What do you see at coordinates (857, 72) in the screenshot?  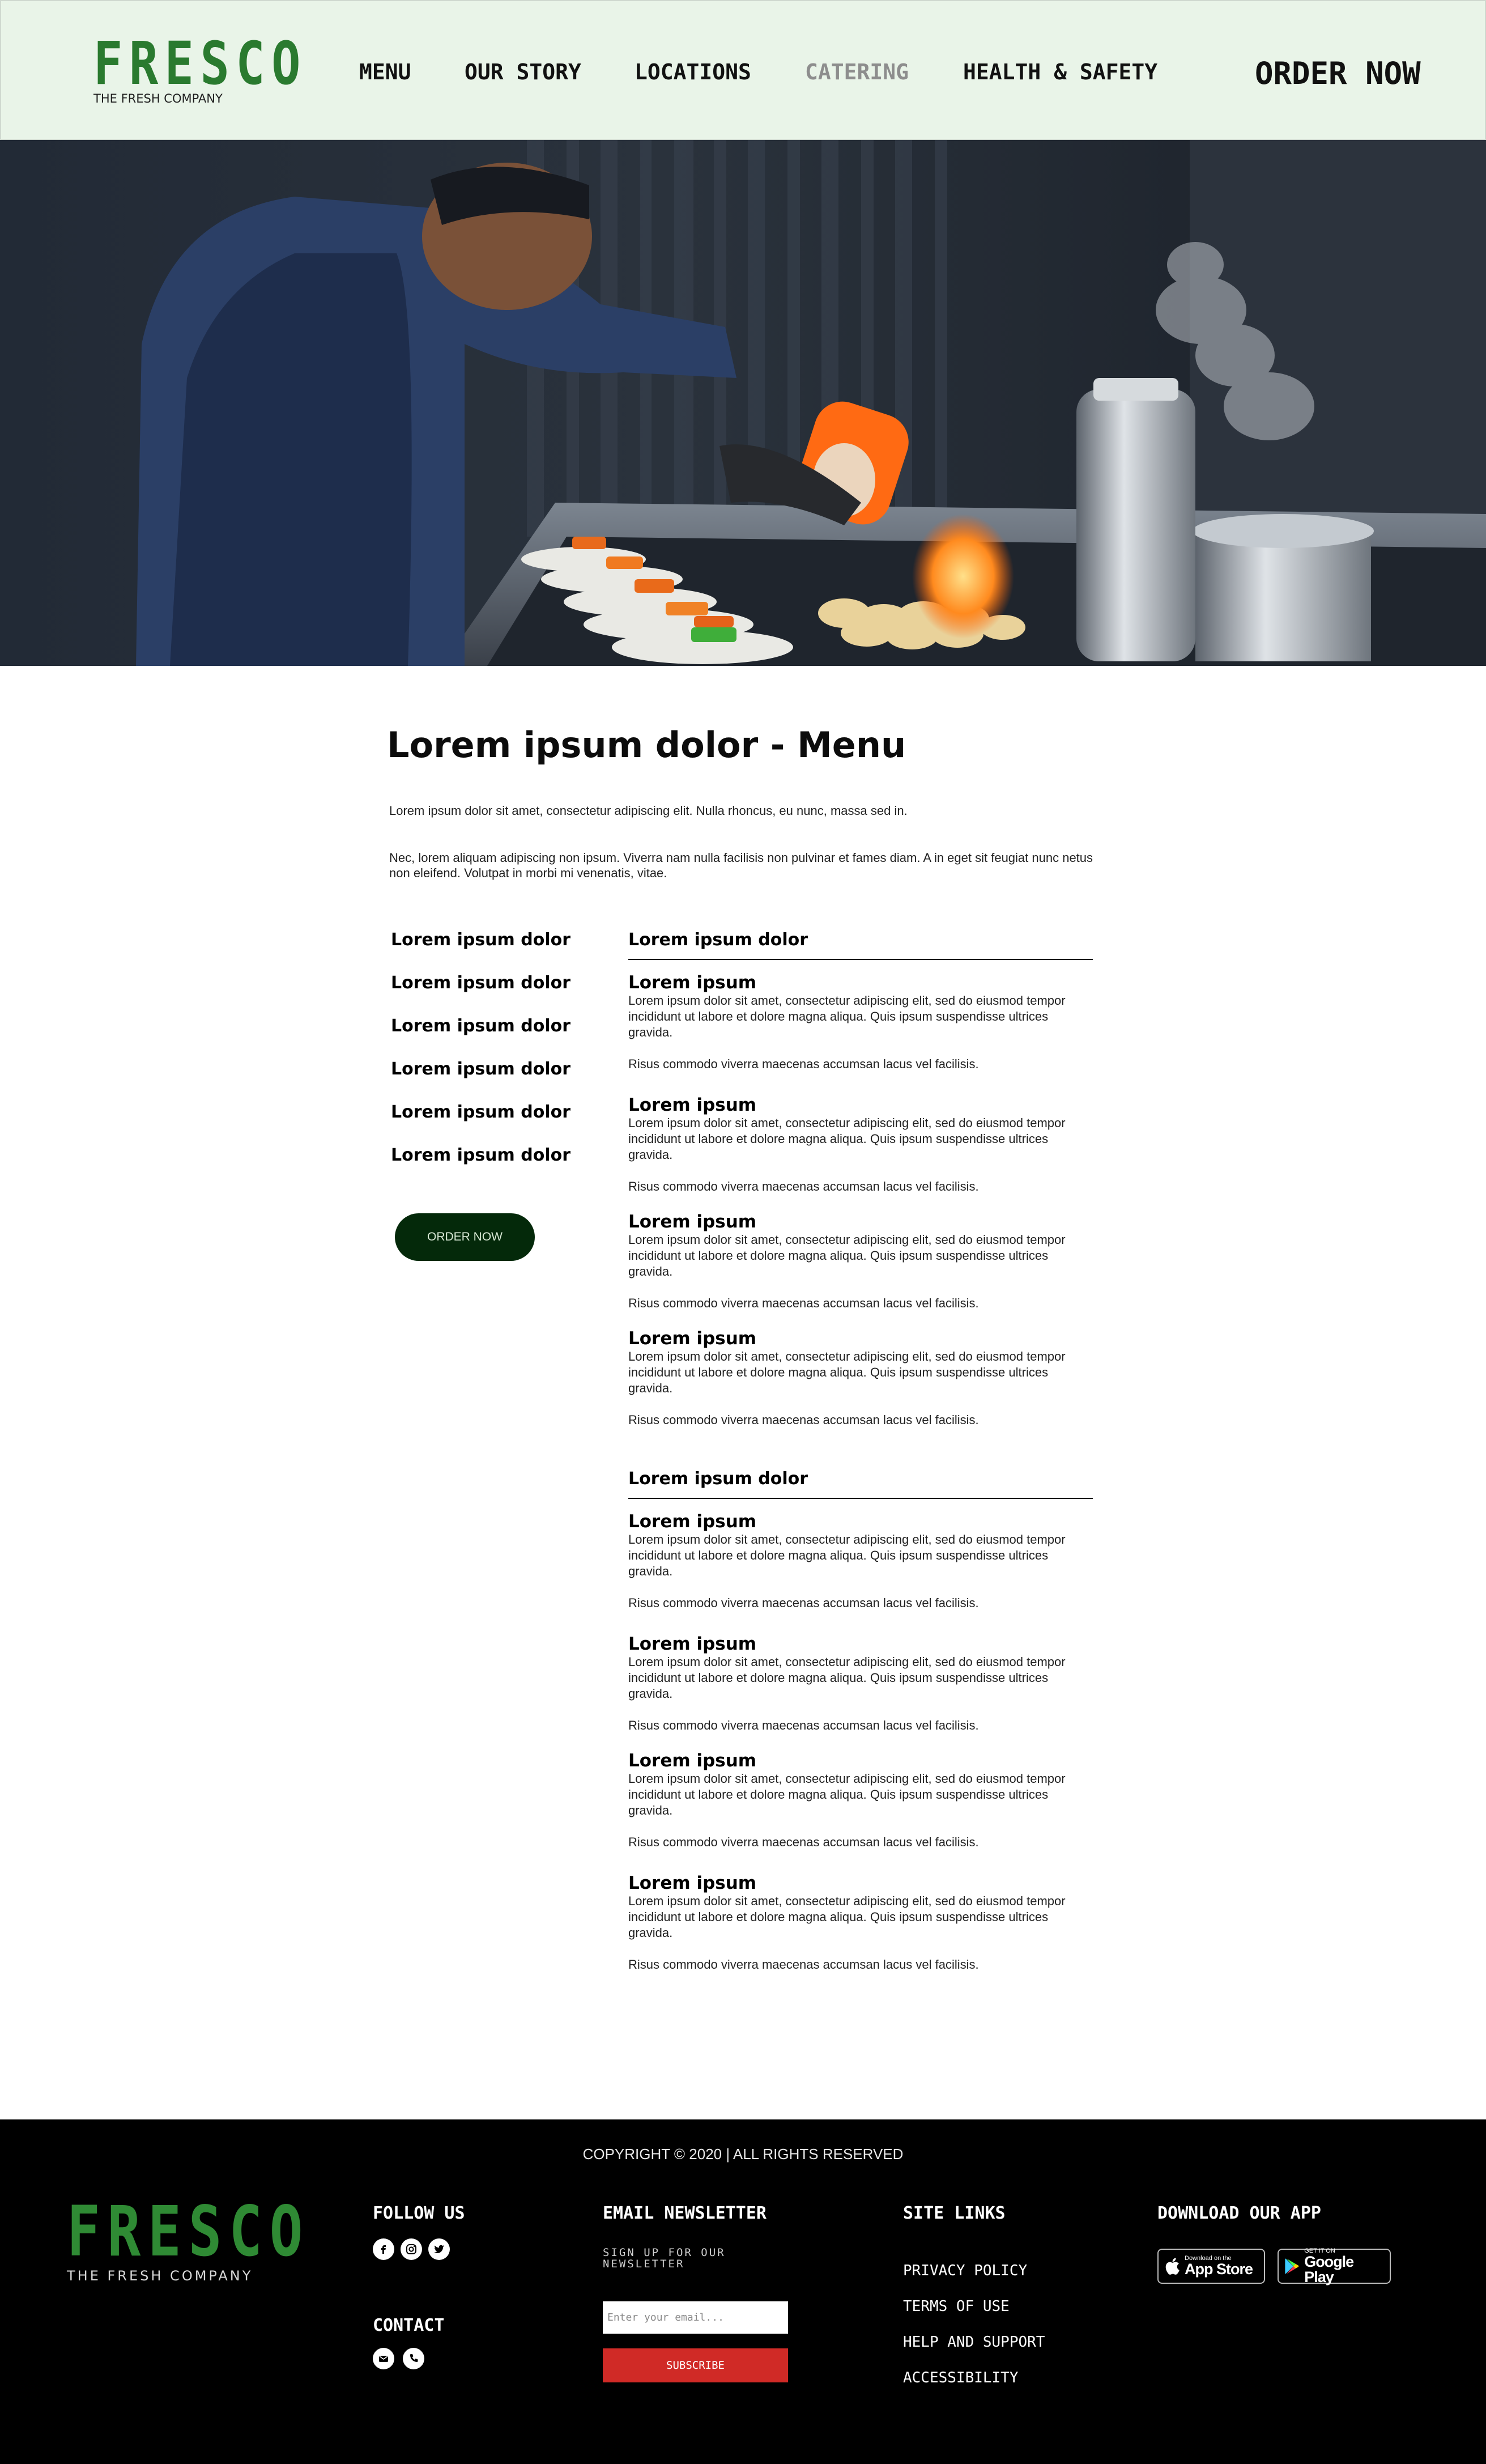 I see `nav-item-catering: CATERING` at bounding box center [857, 72].